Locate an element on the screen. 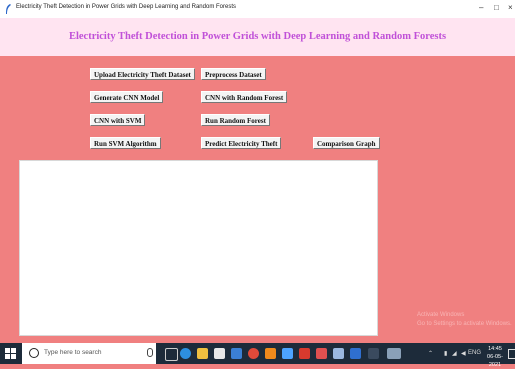 This screenshot has height=369, width=515. cortana-icon is located at coordinates (34, 353).